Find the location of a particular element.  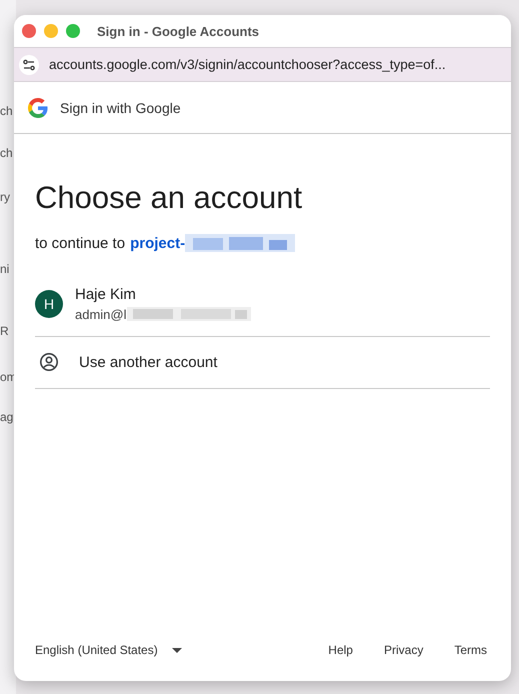

footer-link: Help is located at coordinates (340, 650).